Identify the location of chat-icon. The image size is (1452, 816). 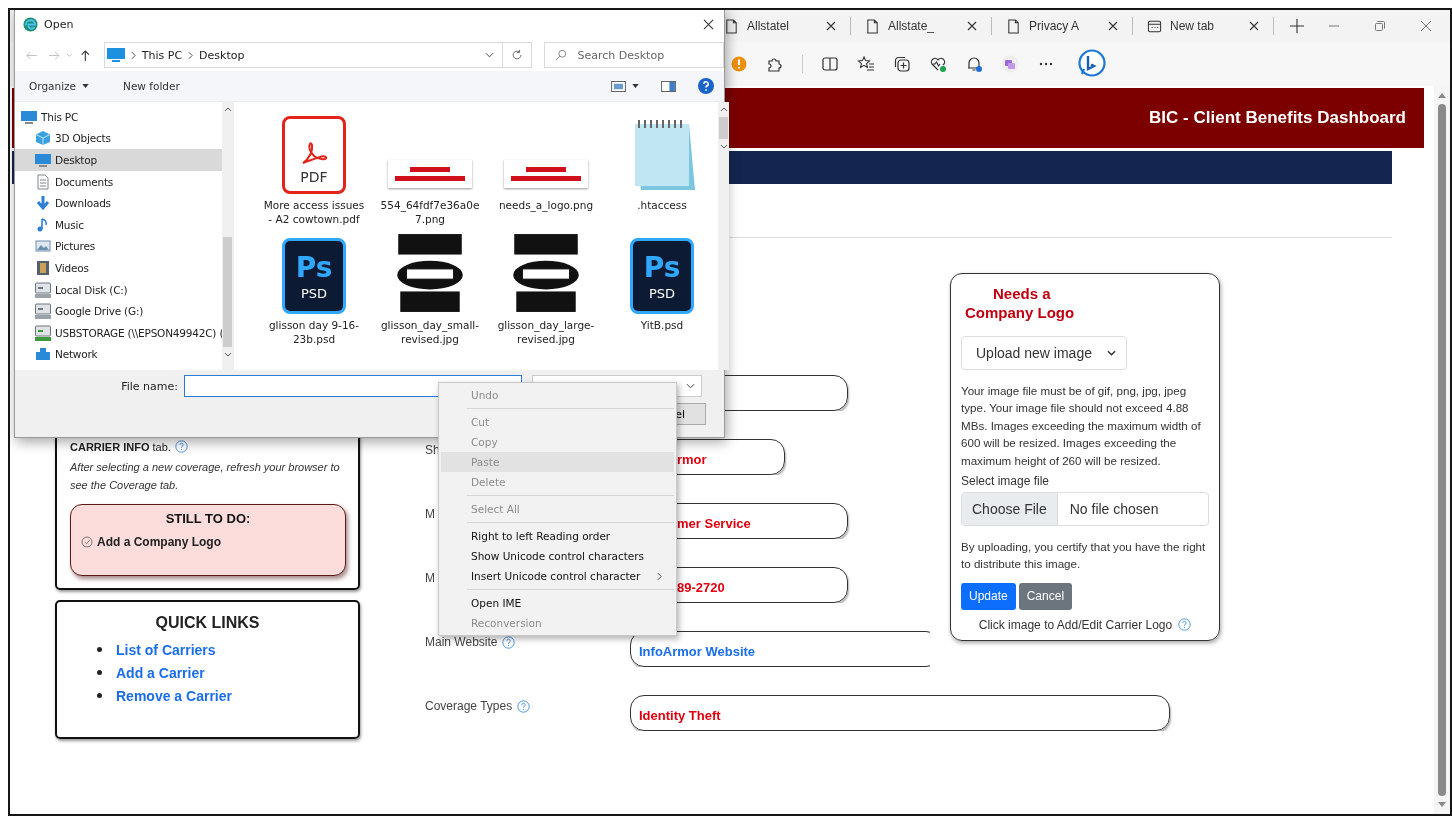
(1092, 64).